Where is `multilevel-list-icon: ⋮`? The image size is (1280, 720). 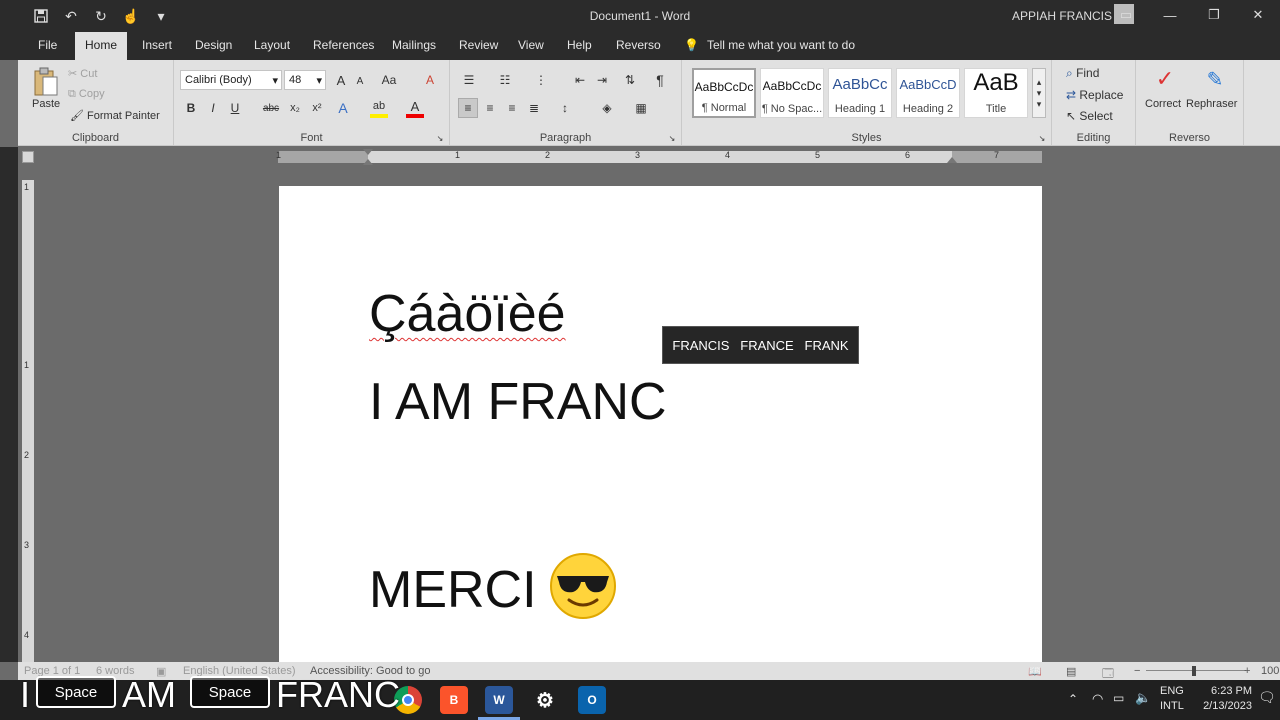 multilevel-list-icon: ⋮ is located at coordinates (541, 80).